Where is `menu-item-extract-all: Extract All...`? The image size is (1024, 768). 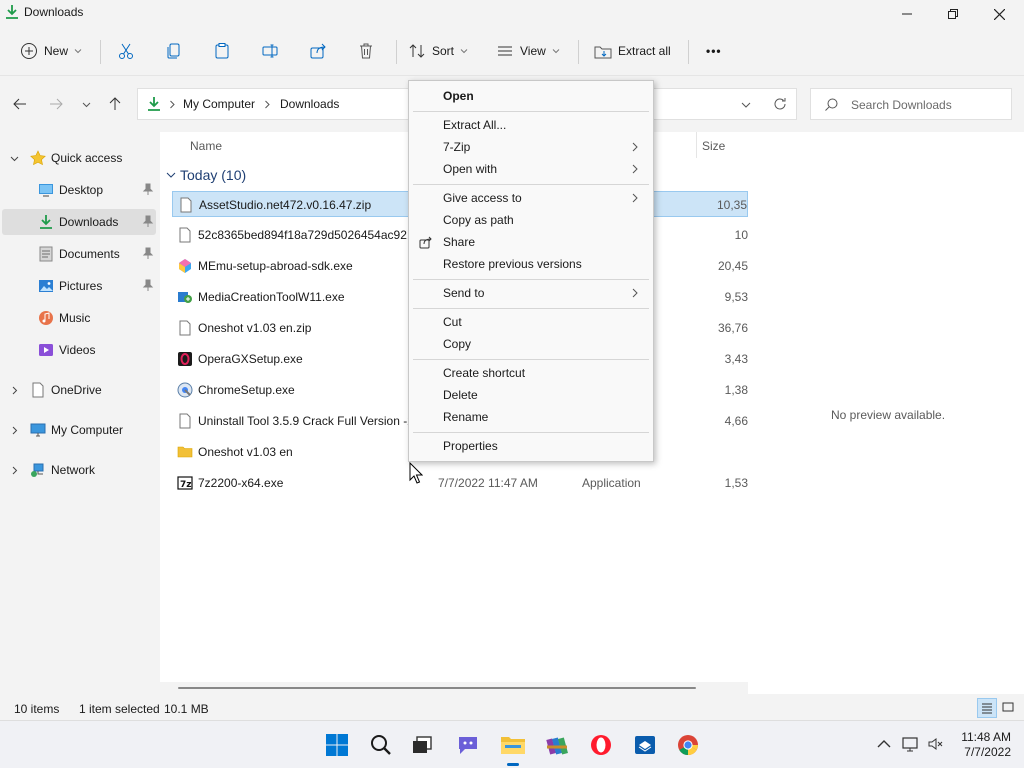
menu-item-extract-all: Extract All... is located at coordinates (531, 125).